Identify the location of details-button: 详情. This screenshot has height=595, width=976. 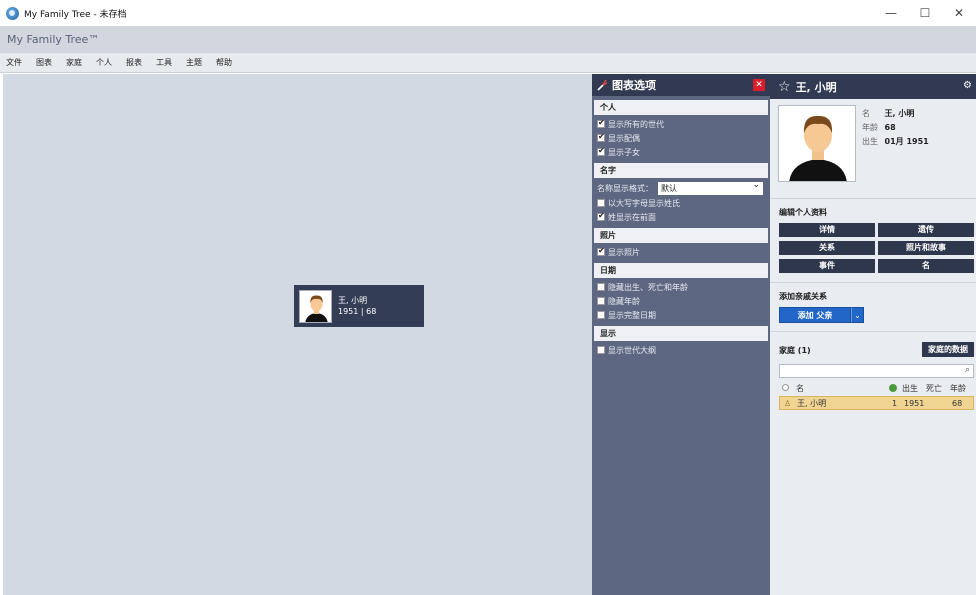
(827, 230).